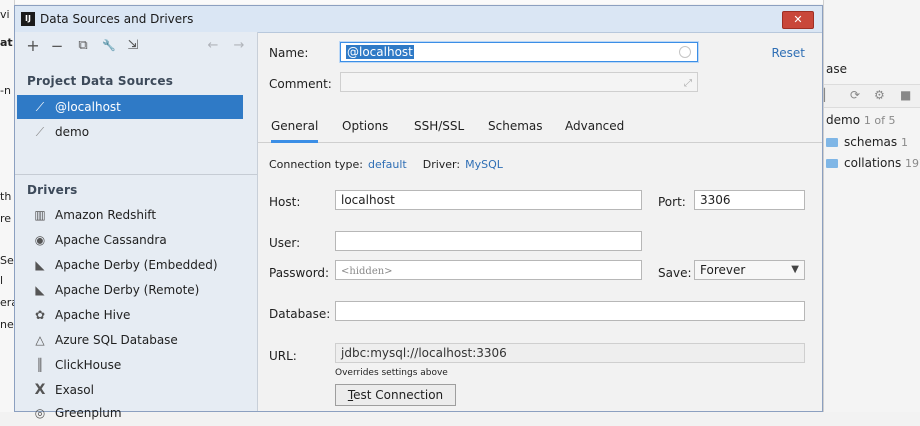 The width and height of the screenshot is (920, 426). Describe the element at coordinates (570, 353) in the screenshot. I see `url-input: jdbc:mysql://localhost:3306` at that location.